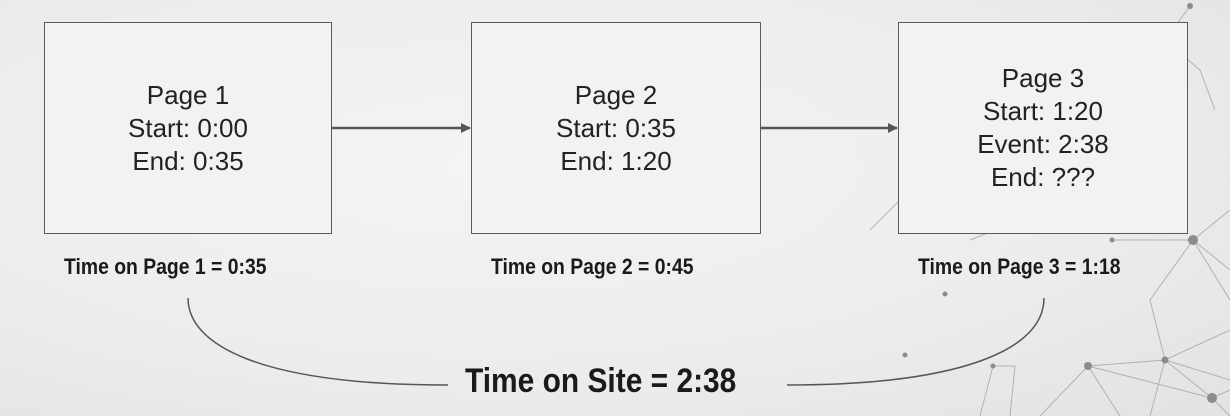  I want to click on page-2-end: End: 1:20, so click(616, 160).